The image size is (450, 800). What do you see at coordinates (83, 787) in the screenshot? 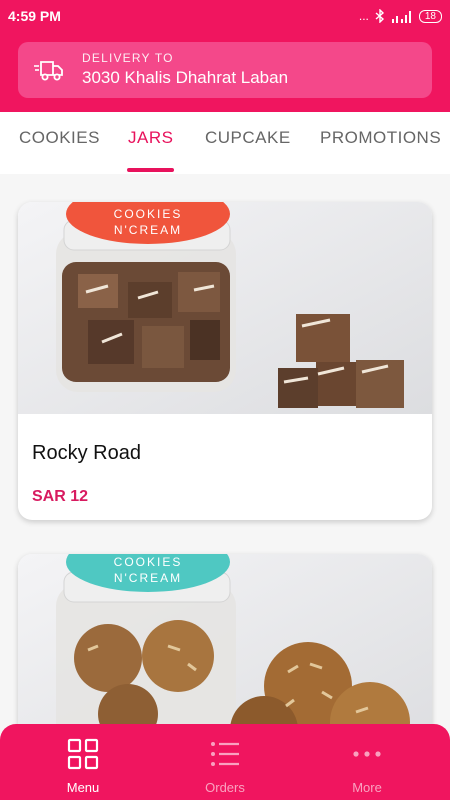
I see `nav-menu-label: Menu` at bounding box center [83, 787].